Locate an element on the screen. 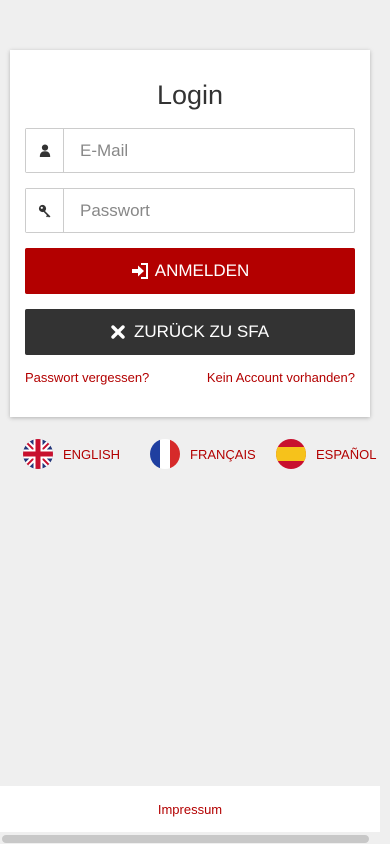 Image resolution: width=390 pixels, height=844 pixels. language-spanish-label: ESPAÑOL is located at coordinates (346, 454).